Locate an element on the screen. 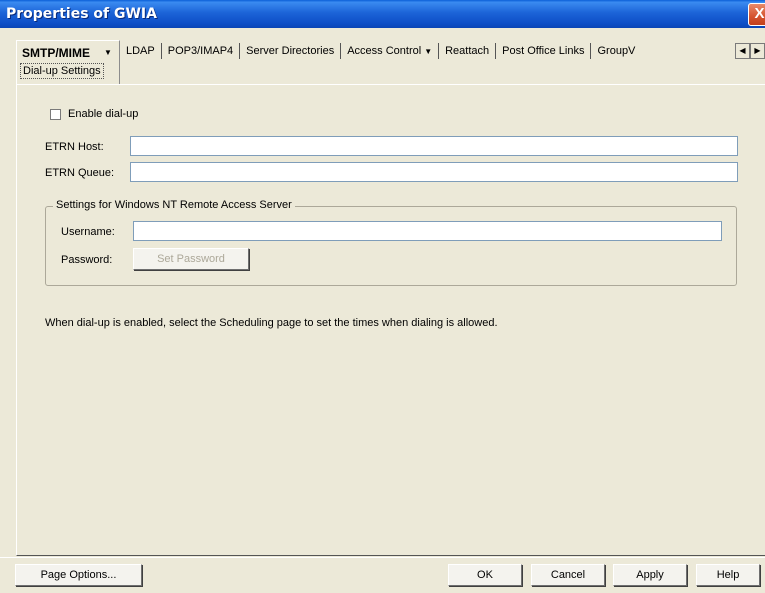 Image resolution: width=765 pixels, height=593 pixels. tab-pop3-imap4: POP3/IMAP4 is located at coordinates (201, 51).